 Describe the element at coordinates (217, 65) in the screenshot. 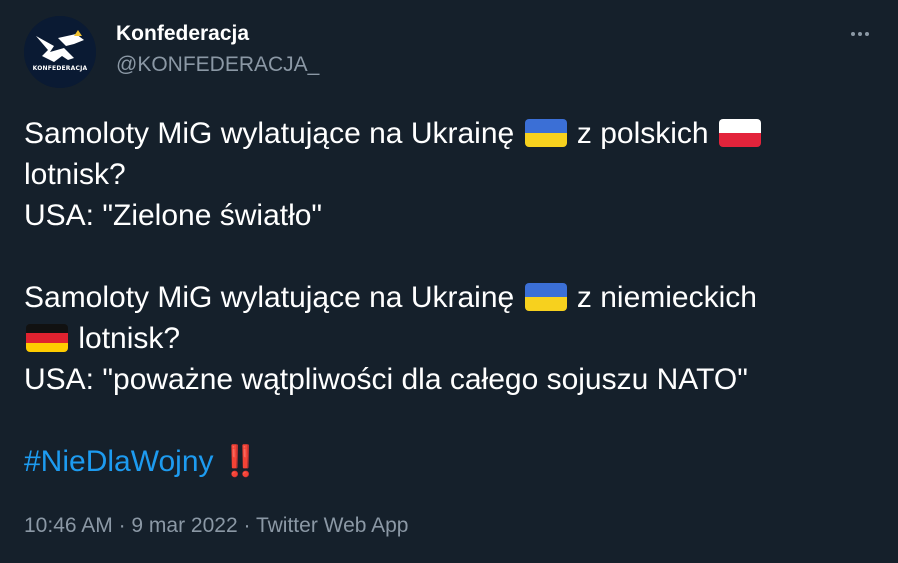

I see `user-handle: @KONFEDERACJA_` at that location.